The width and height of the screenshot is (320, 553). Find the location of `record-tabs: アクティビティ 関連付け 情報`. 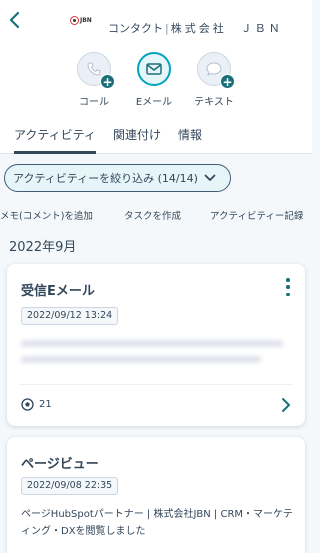

record-tabs: アクティビティ 関連付け 情報 is located at coordinates (156, 137).